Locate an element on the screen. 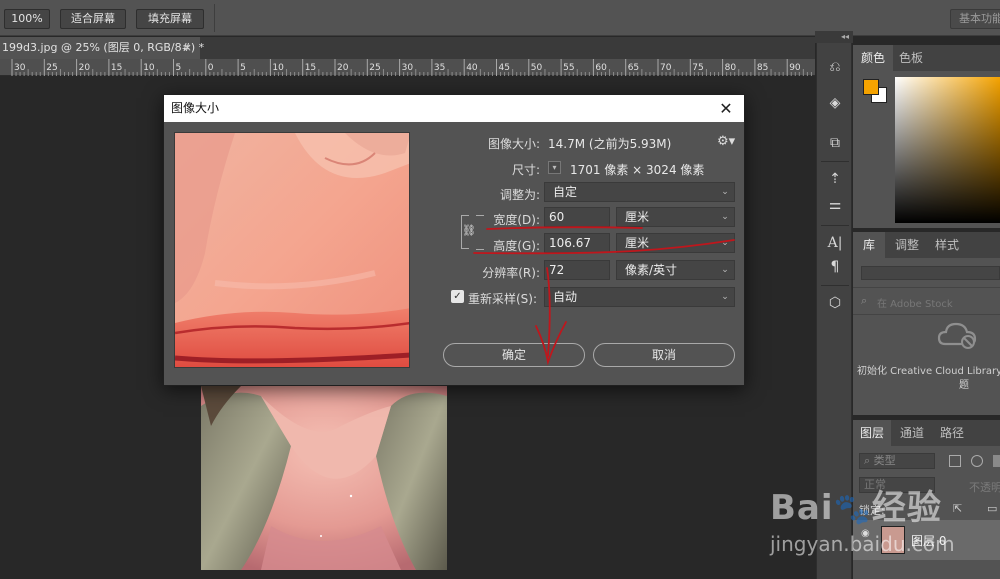 The height and width of the screenshot is (579, 1000). tab-library: 库 is located at coordinates (869, 245).